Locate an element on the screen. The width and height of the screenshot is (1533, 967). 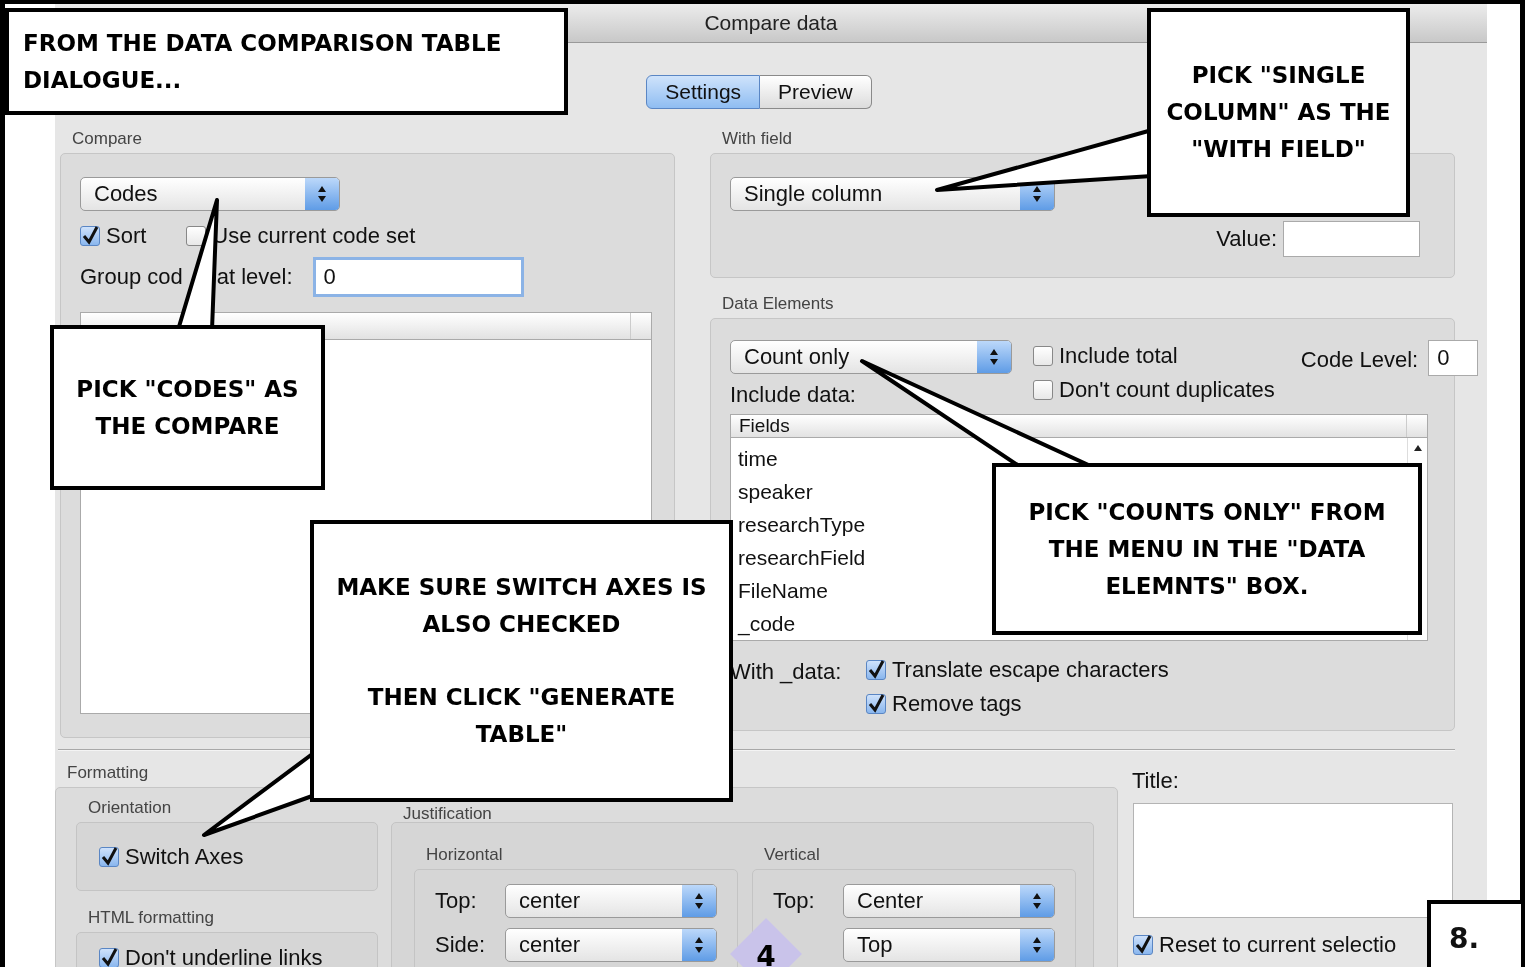
popup-menu: Top is located at coordinates (949, 945).